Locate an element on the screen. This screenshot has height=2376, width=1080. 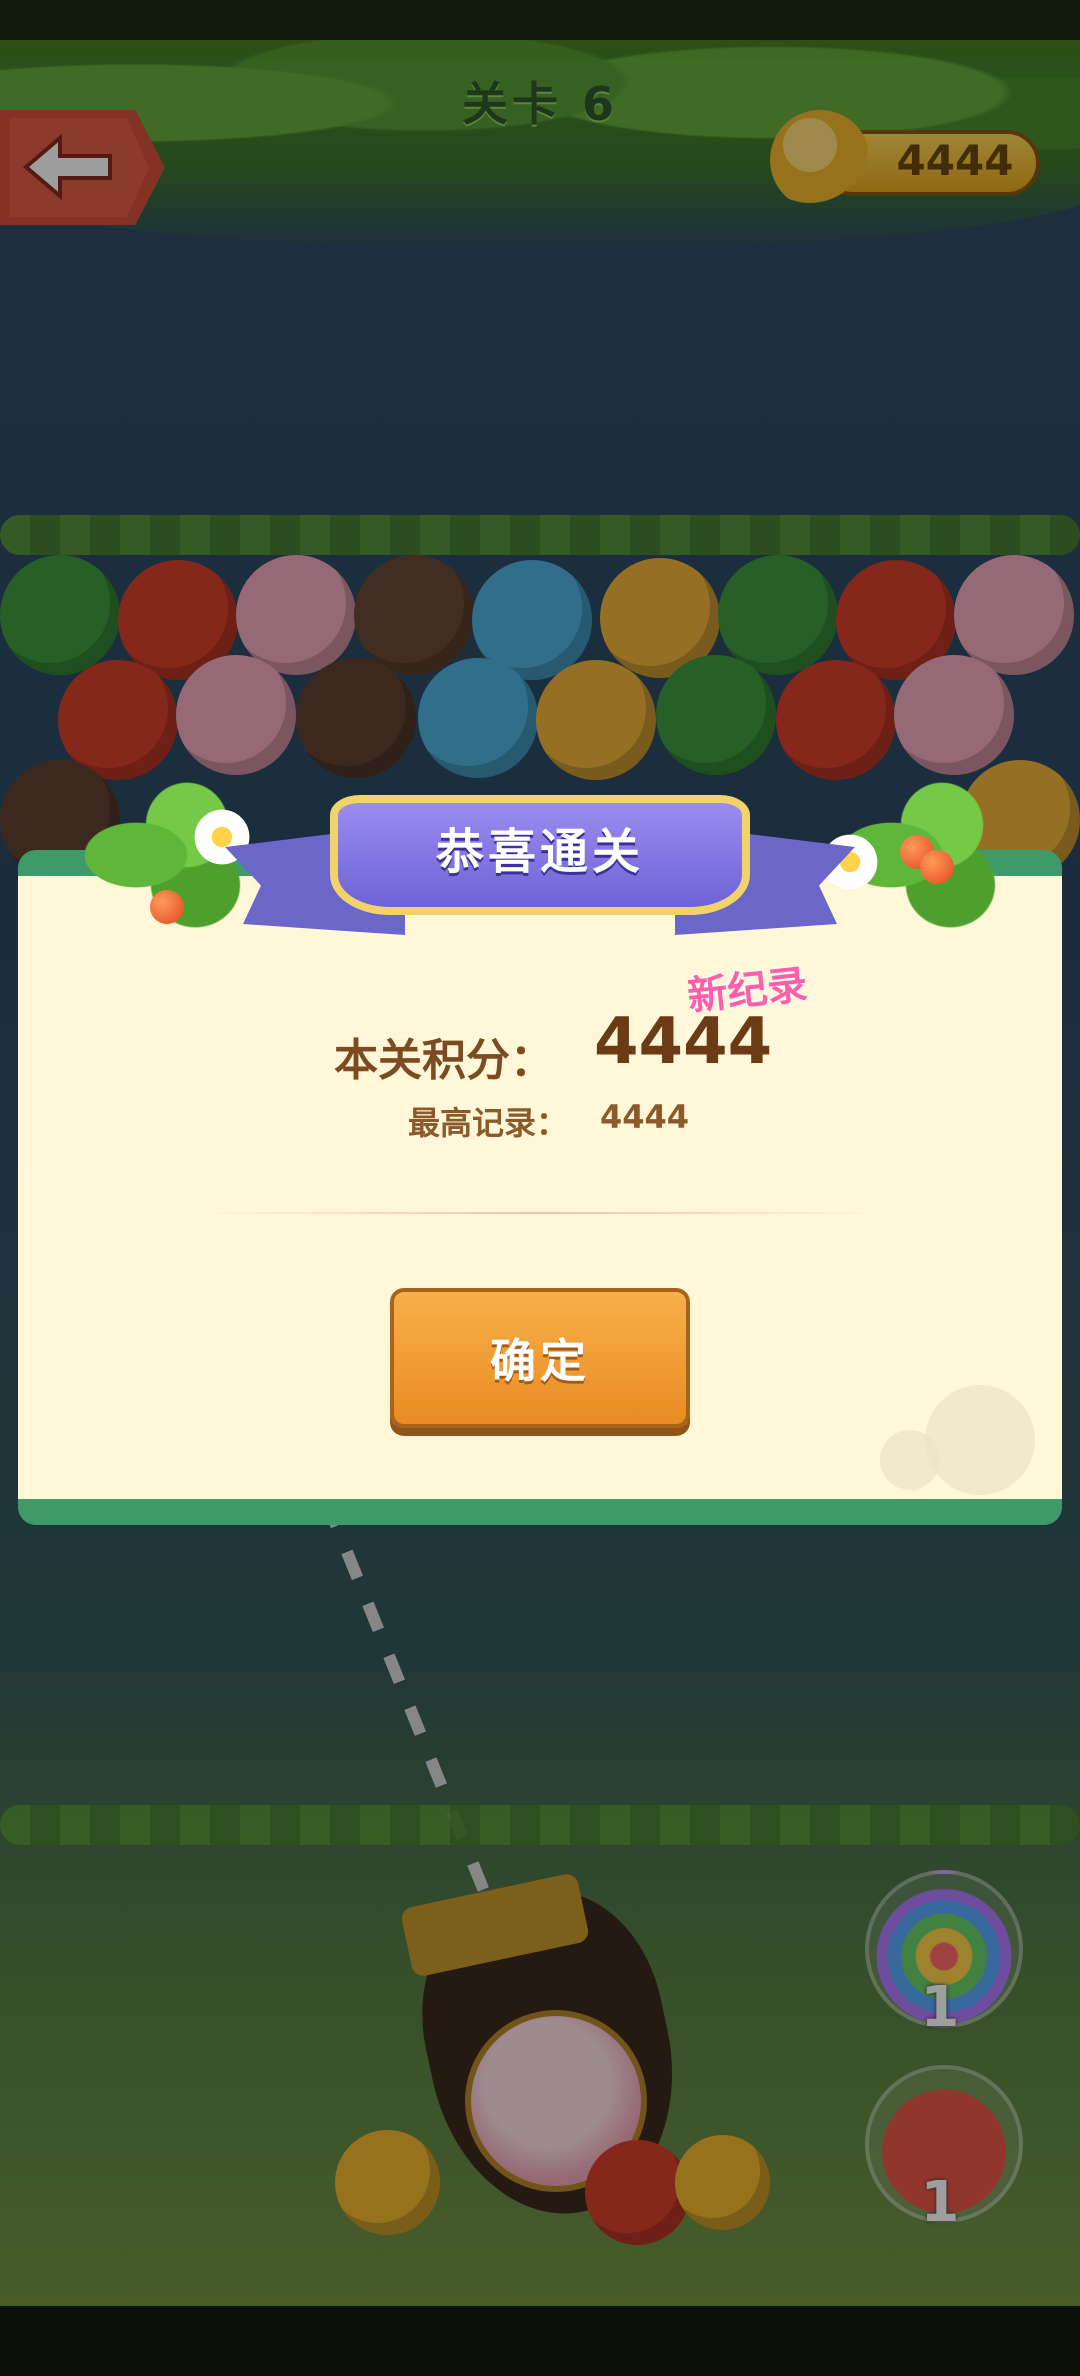
confirm-button-label: 确定 is located at coordinates (540, 1358).